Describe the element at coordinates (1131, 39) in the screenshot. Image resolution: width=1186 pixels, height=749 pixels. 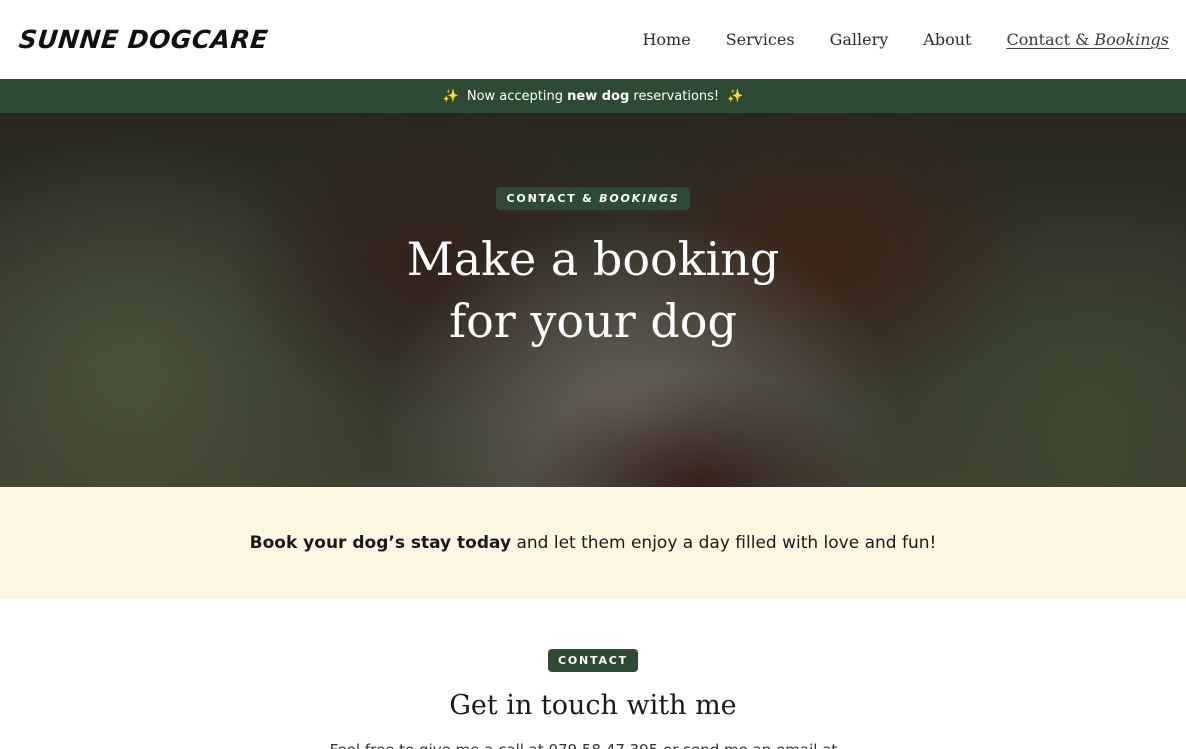
I see `nav-contact-em: Bookings` at that location.